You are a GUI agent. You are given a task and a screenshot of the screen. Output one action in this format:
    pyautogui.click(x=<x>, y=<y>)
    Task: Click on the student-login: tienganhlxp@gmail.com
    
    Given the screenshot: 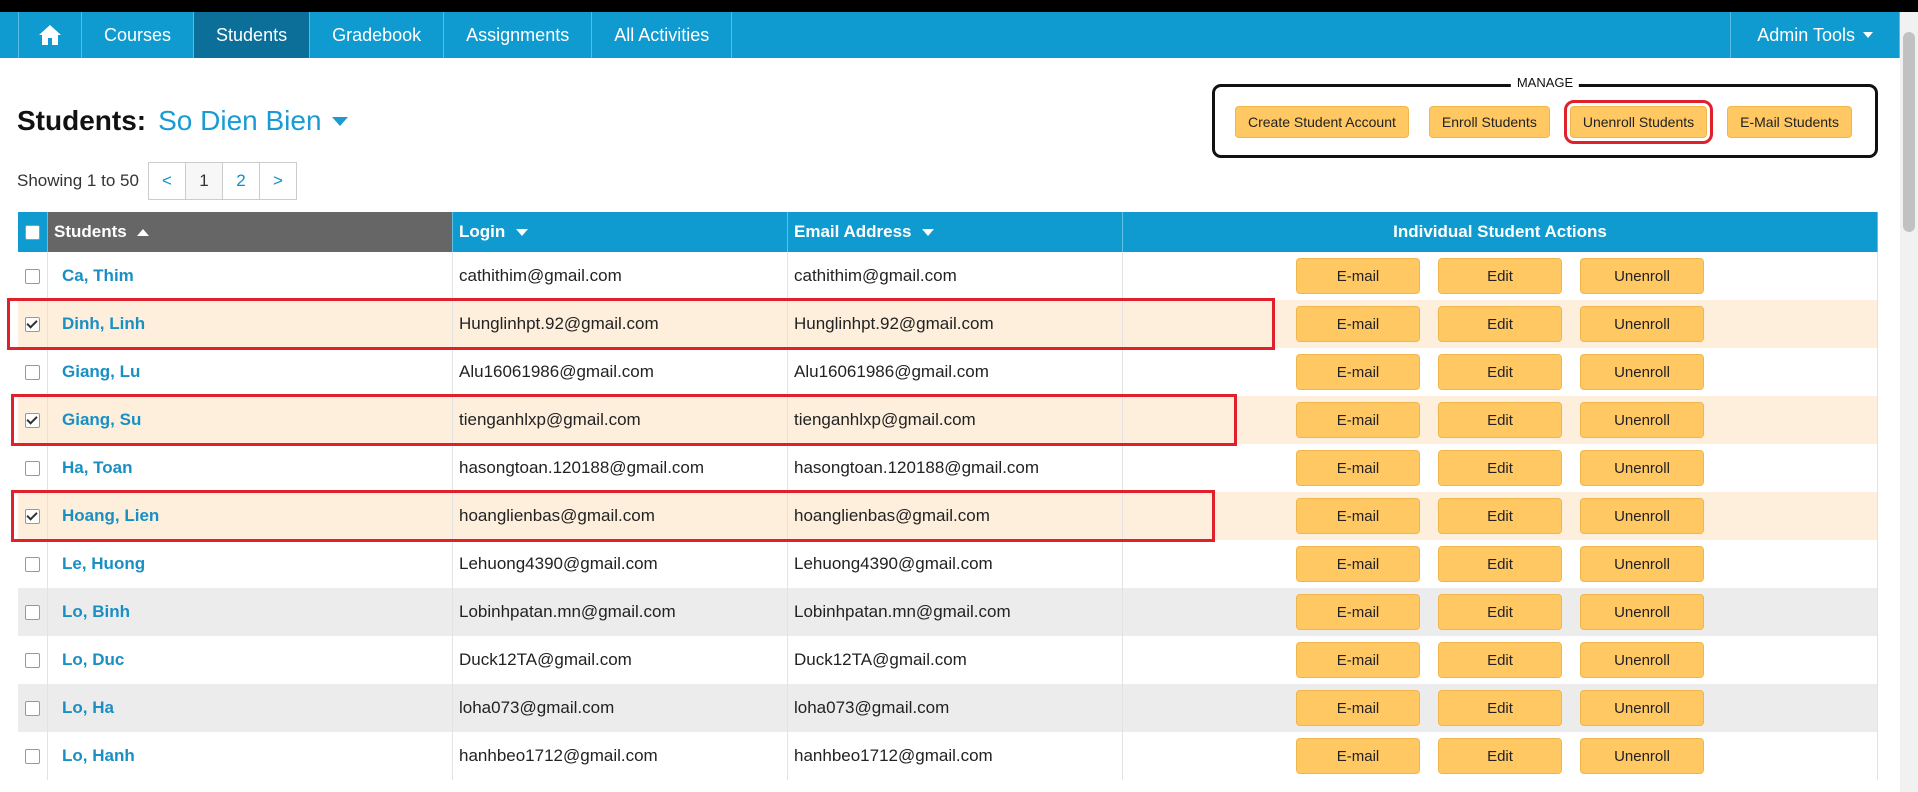 What is the action you would take?
    pyautogui.click(x=620, y=420)
    